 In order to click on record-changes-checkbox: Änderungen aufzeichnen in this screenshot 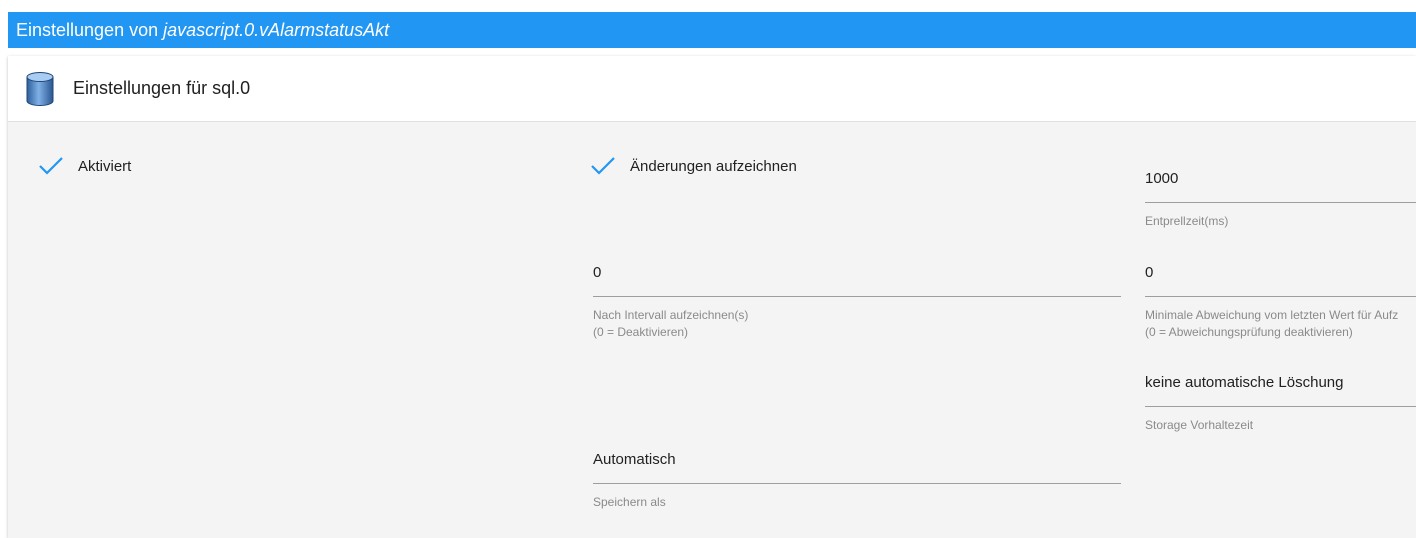, I will do `click(693, 166)`.